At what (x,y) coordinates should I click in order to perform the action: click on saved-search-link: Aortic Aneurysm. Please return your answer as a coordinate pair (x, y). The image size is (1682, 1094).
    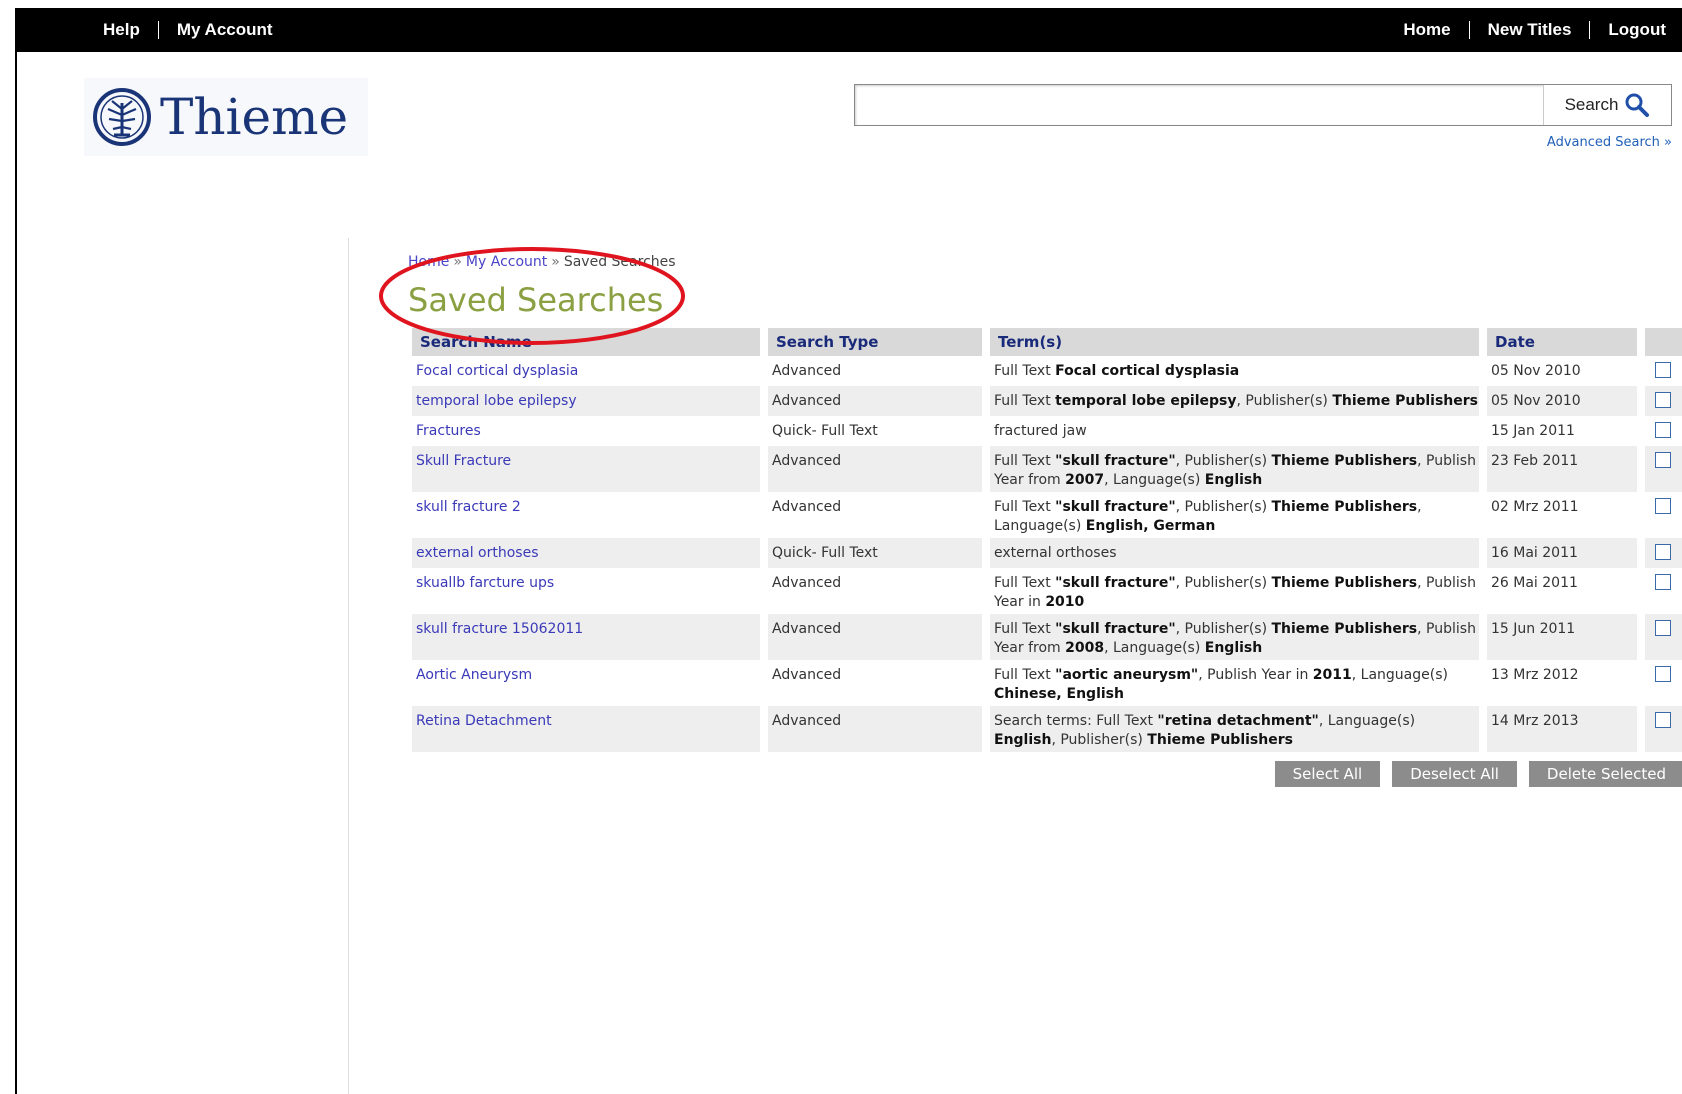
    Looking at the image, I should click on (474, 675).